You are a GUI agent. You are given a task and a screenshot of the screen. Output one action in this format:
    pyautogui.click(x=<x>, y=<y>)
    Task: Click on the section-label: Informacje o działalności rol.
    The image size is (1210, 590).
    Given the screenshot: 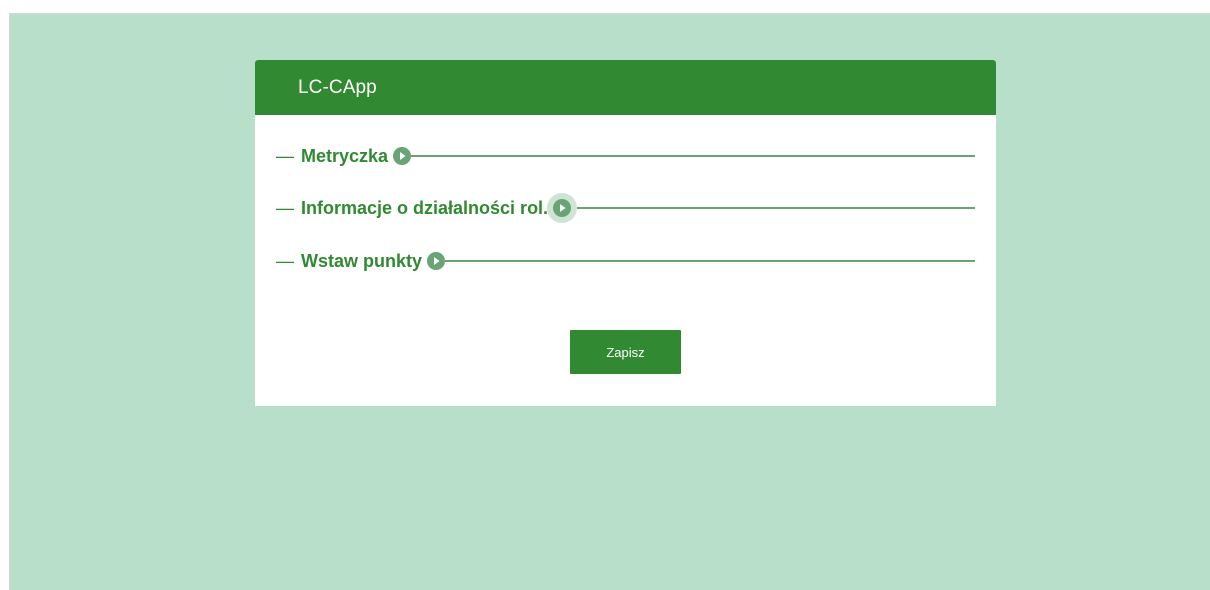 What is the action you would take?
    pyautogui.click(x=425, y=207)
    